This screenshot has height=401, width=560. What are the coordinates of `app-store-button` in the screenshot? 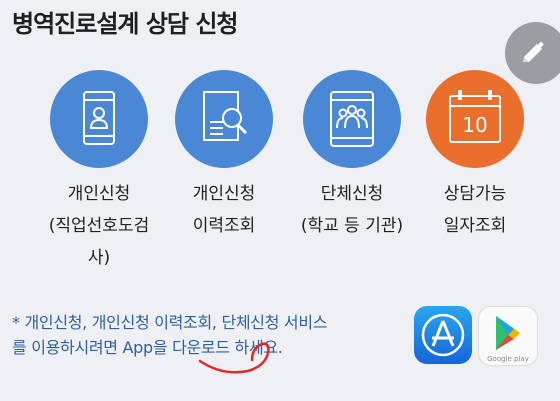 It's located at (443, 335).